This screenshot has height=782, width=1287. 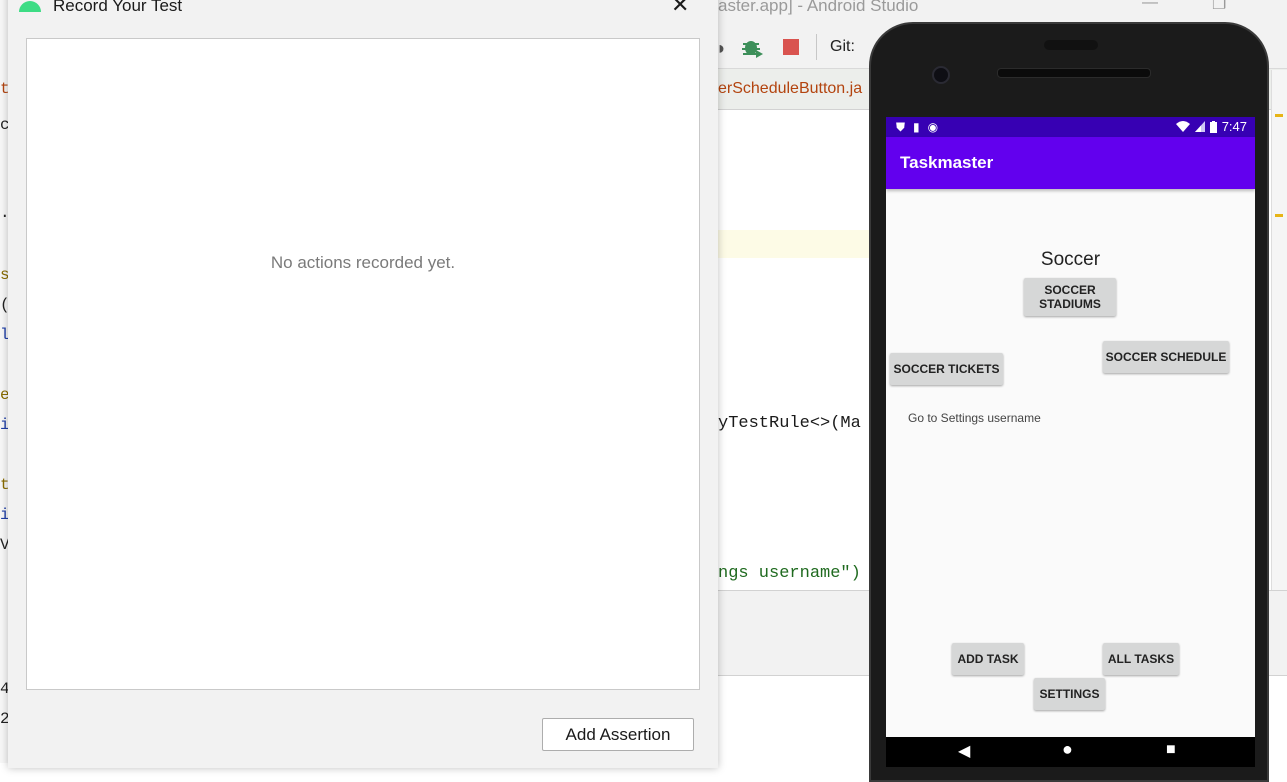 What do you see at coordinates (1070, 304) in the screenshot?
I see `button-label: STADIUMS` at bounding box center [1070, 304].